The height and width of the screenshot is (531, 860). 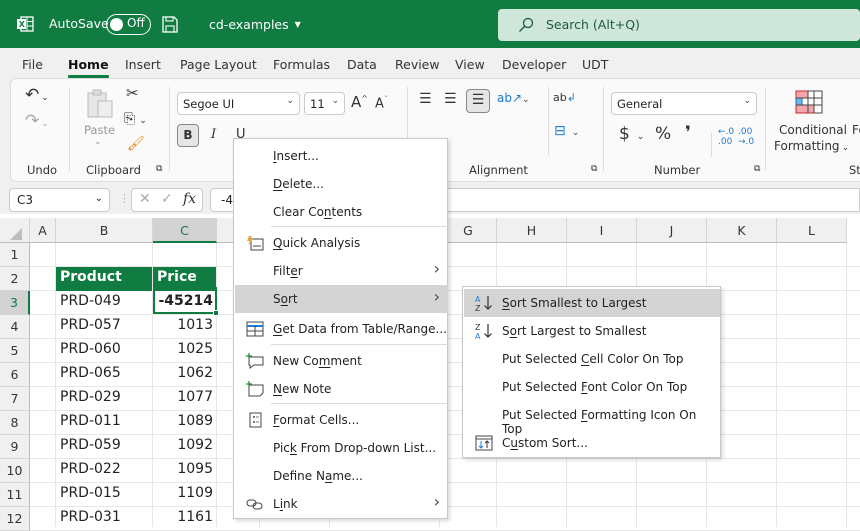 What do you see at coordinates (324, 103) in the screenshot?
I see `font-size-dropdown: 11 ⌄` at bounding box center [324, 103].